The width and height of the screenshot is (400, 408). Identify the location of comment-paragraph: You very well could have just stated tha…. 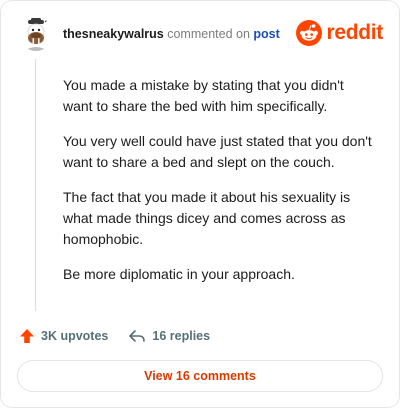
(217, 151).